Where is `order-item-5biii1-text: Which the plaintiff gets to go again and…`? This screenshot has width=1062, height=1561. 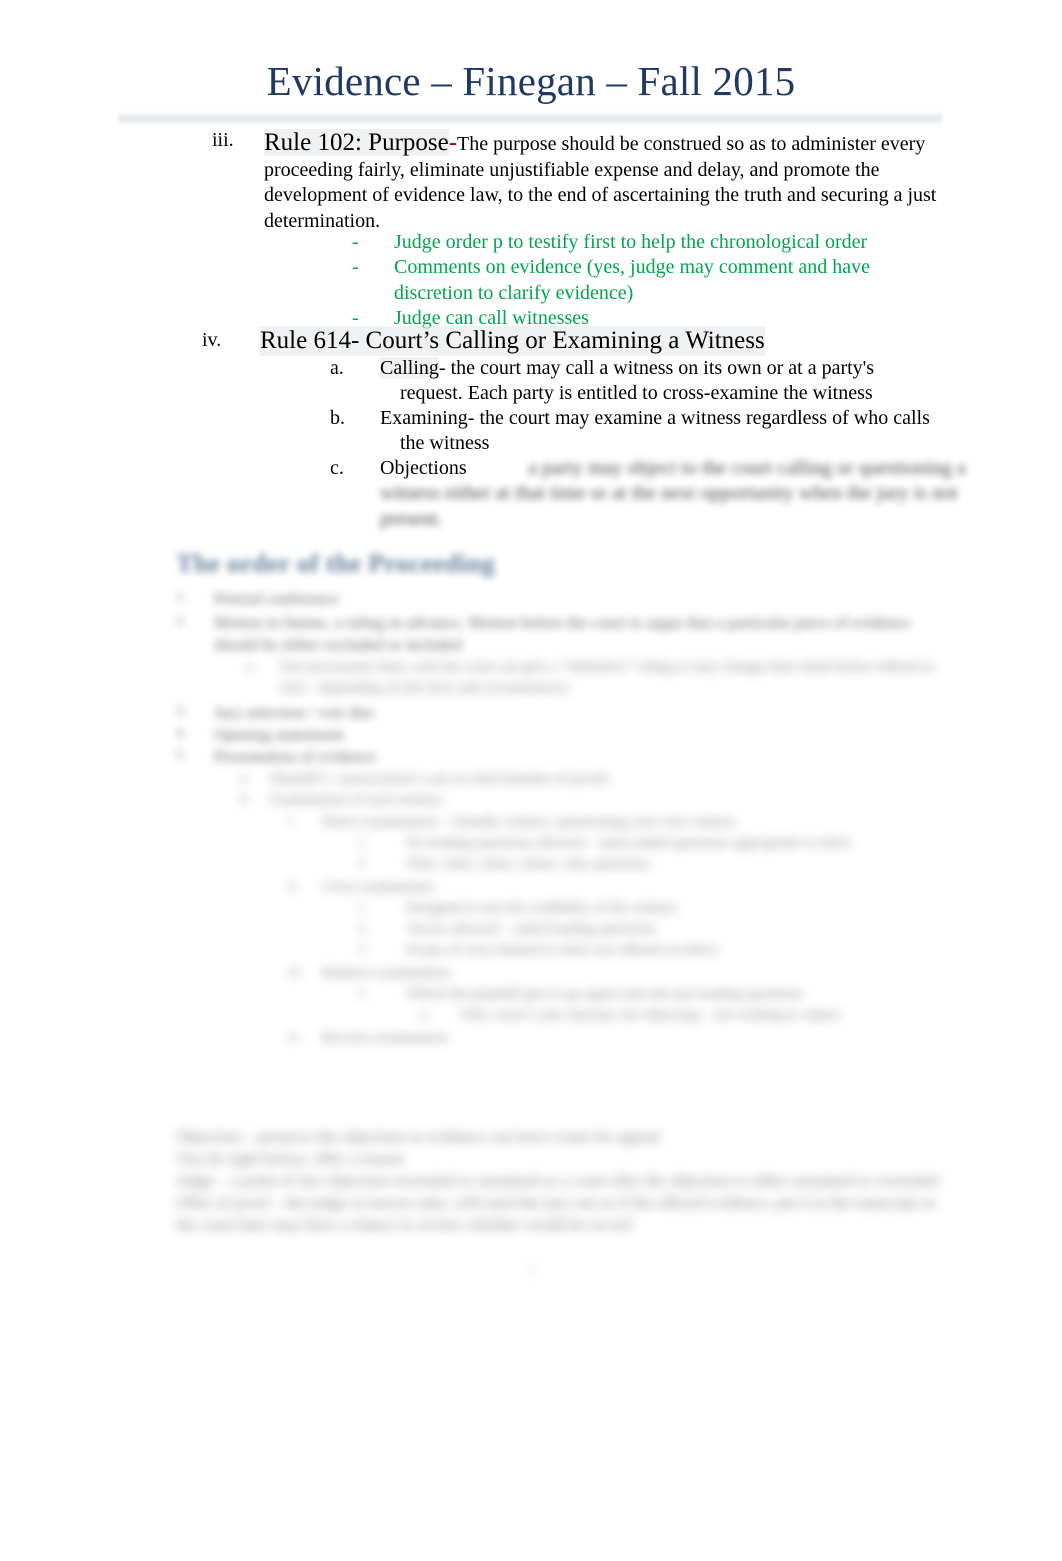 order-item-5biii1-text: Which the plaintiff gets to go again and… is located at coordinates (605, 994).